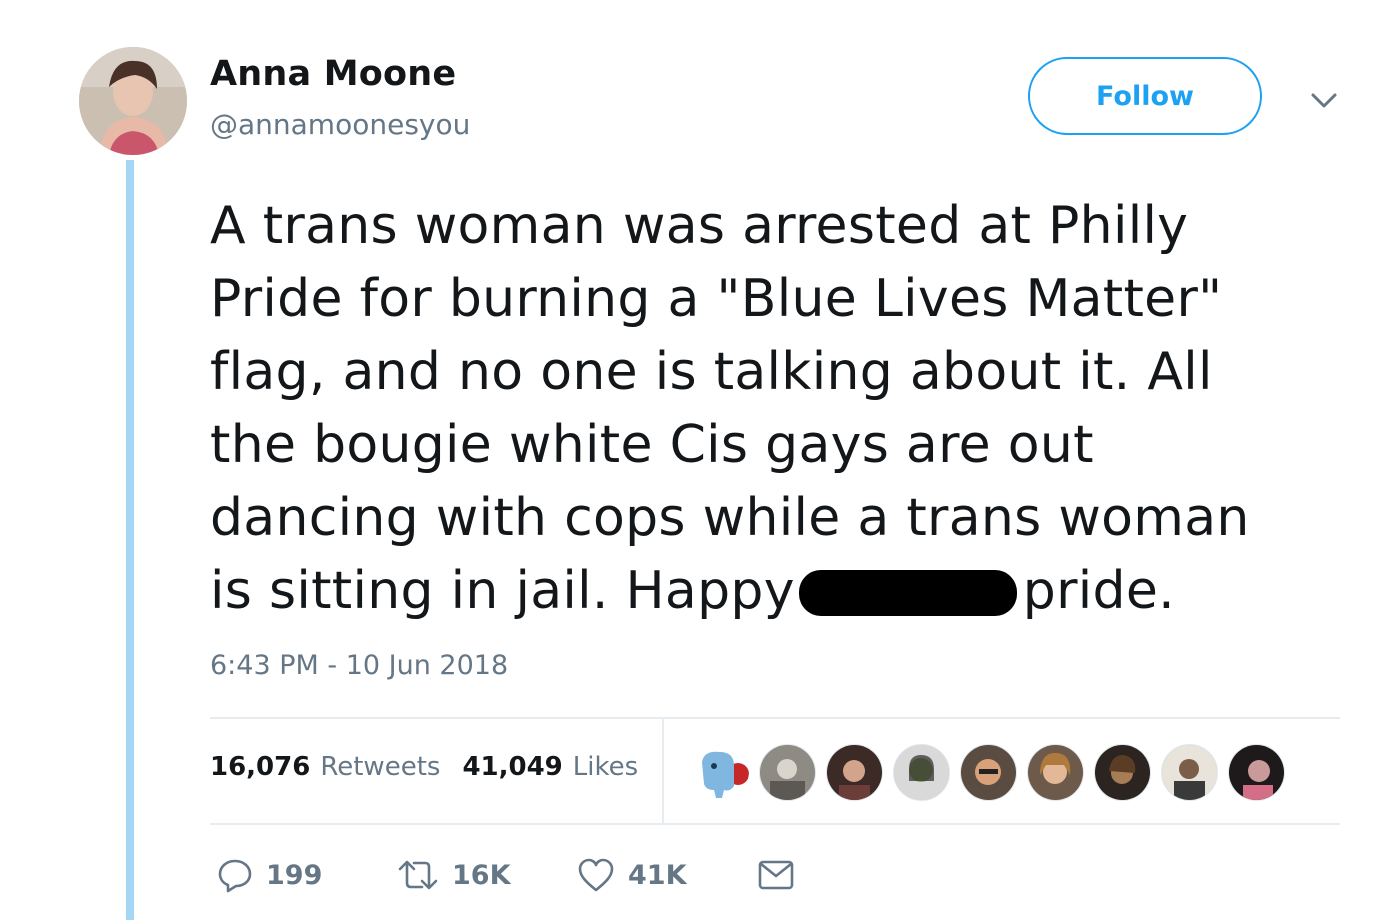  Describe the element at coordinates (605, 767) in the screenshot. I see `likes-label: Likes` at that location.